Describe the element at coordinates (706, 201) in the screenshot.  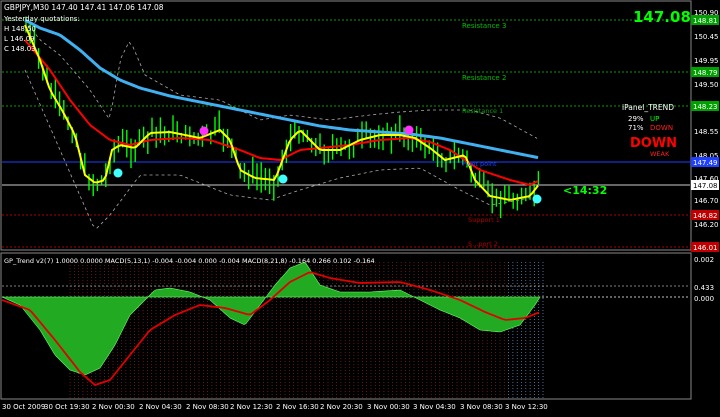
I see `price-axis-label: 146.70` at that location.